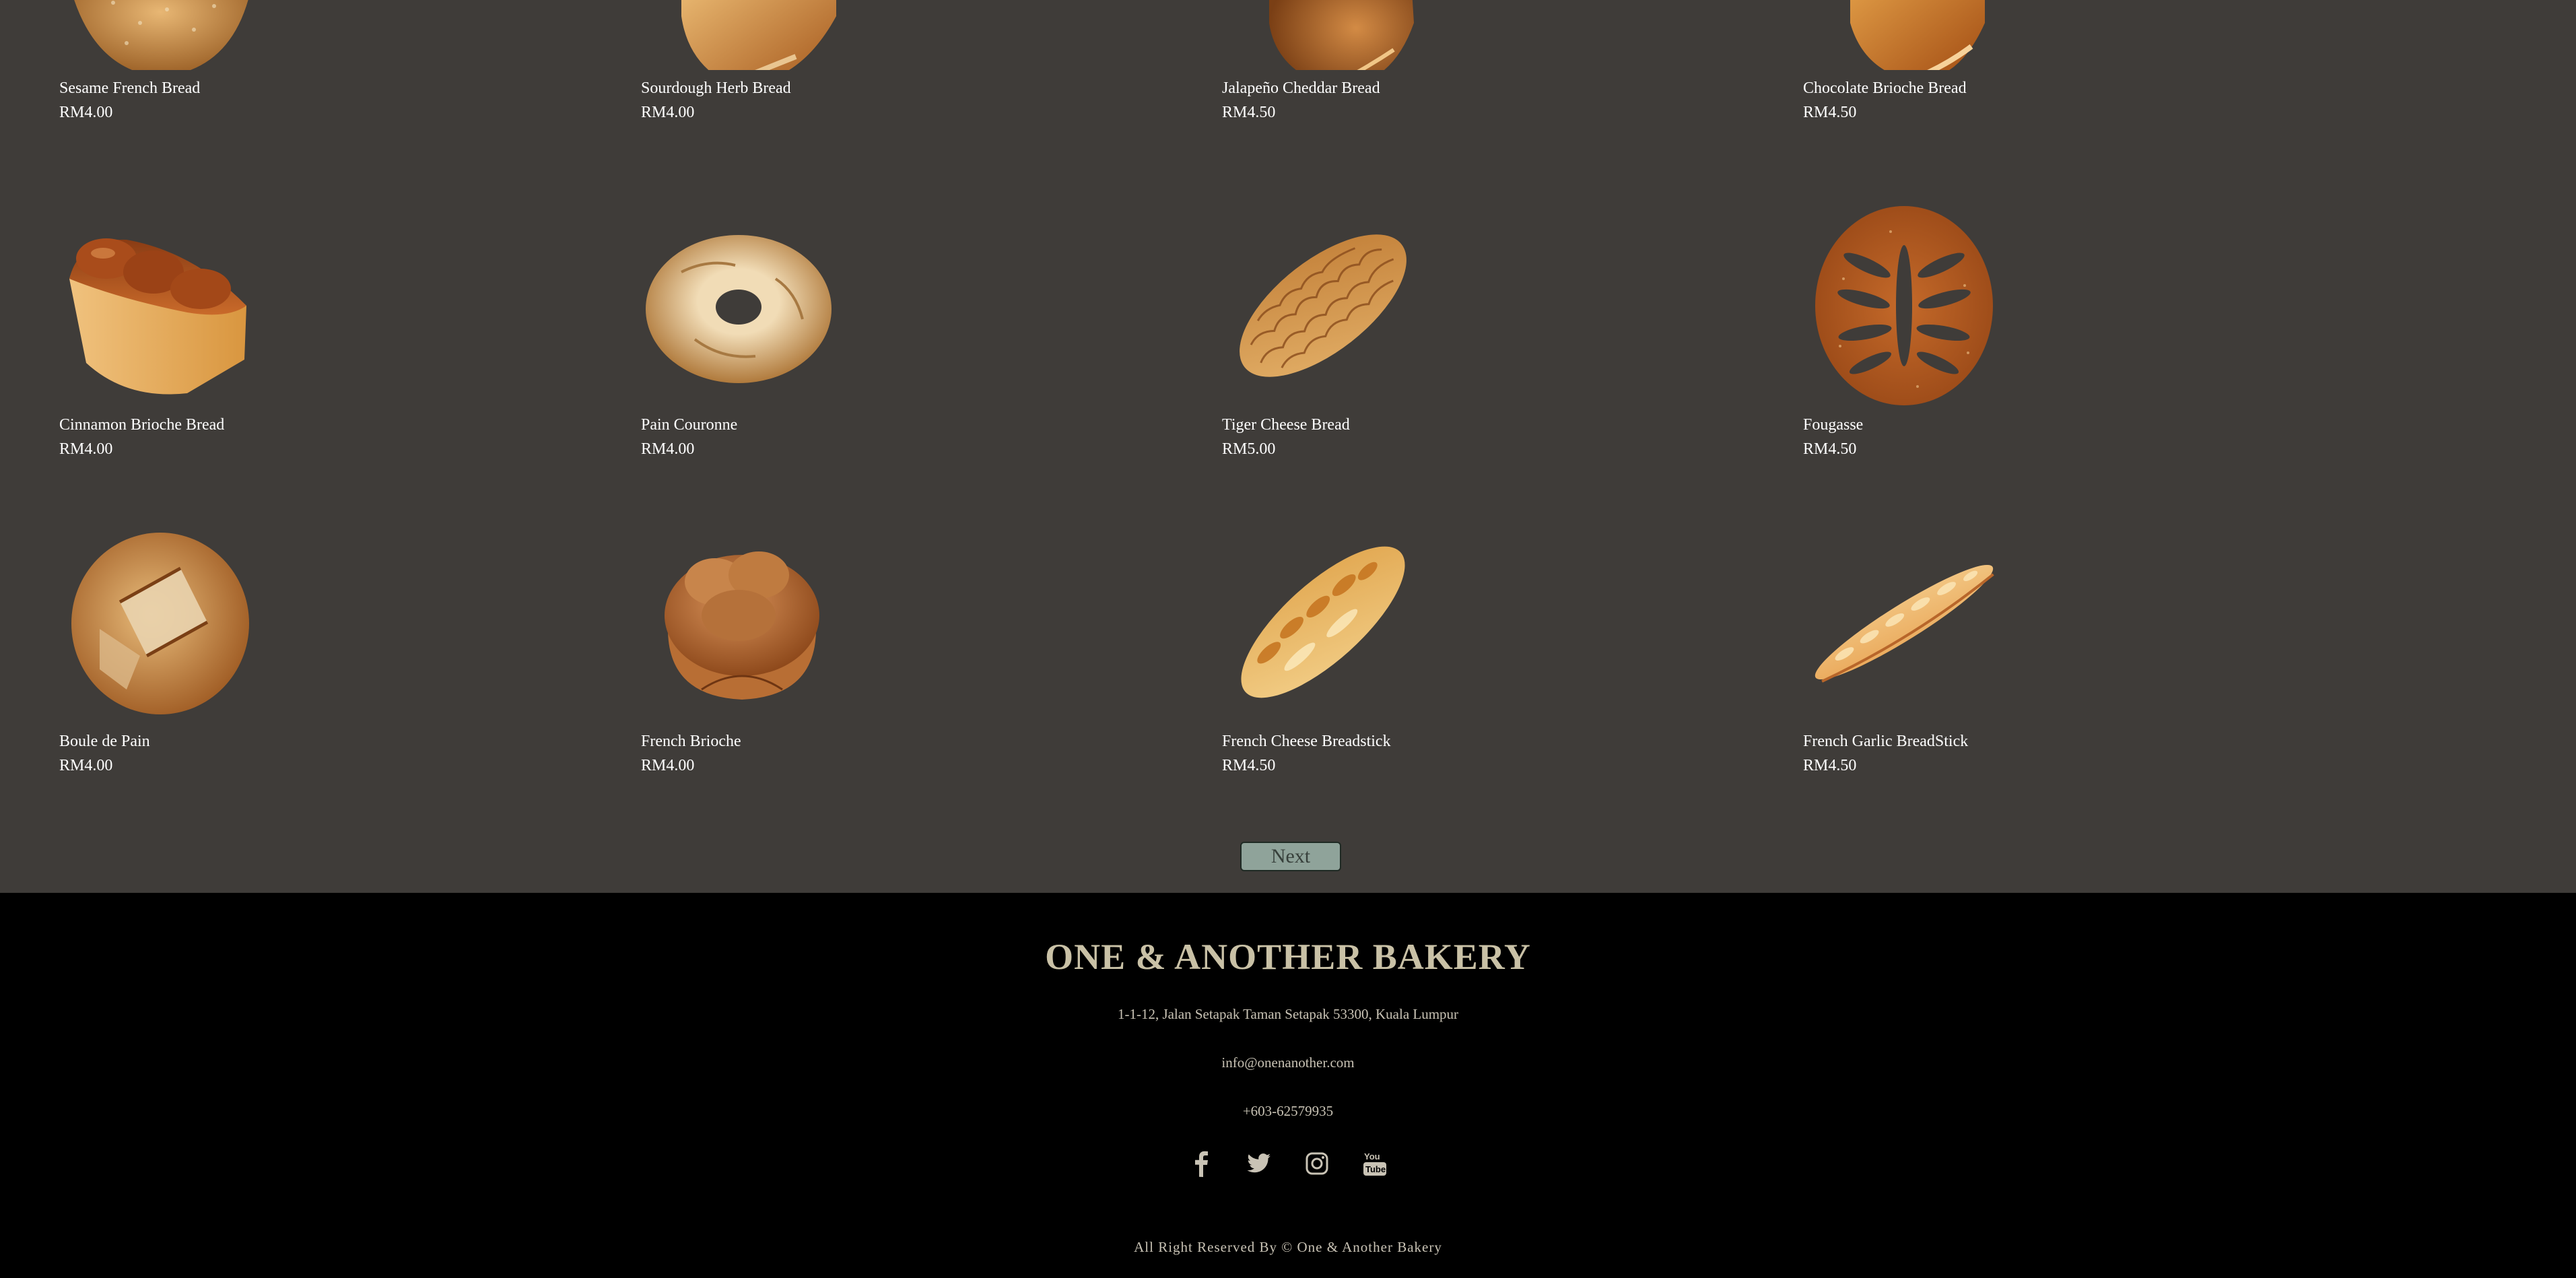 The image size is (2576, 1278). What do you see at coordinates (1323, 306) in the screenshot?
I see `tiger-cheese-bread-image` at bounding box center [1323, 306].